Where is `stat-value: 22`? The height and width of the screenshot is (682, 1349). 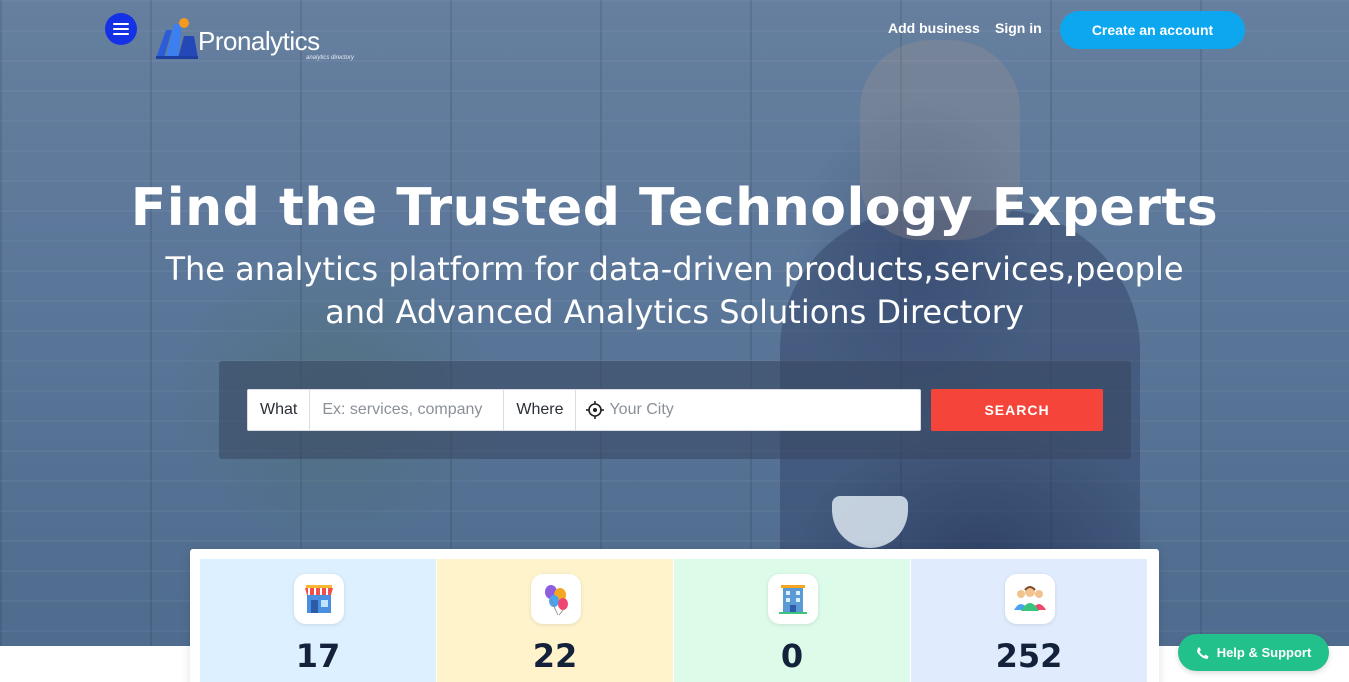 stat-value: 22 is located at coordinates (555, 656).